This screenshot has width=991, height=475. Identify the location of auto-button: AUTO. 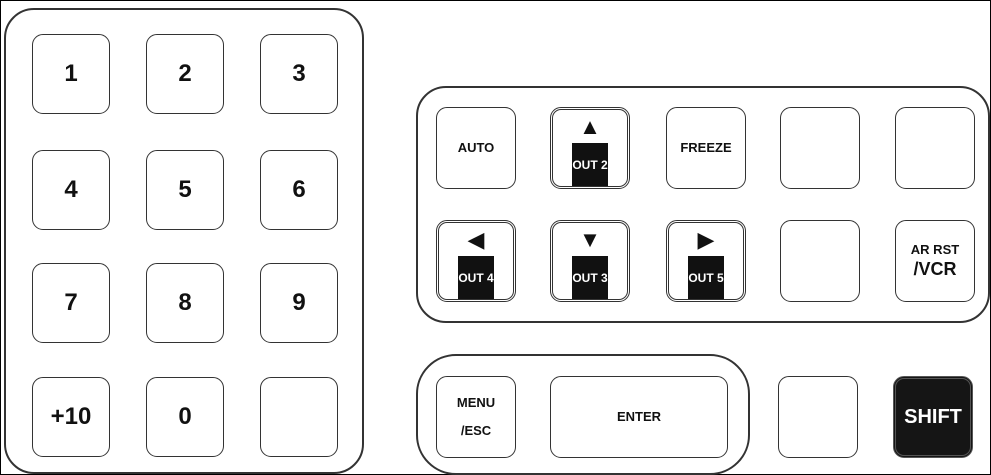
(476, 148).